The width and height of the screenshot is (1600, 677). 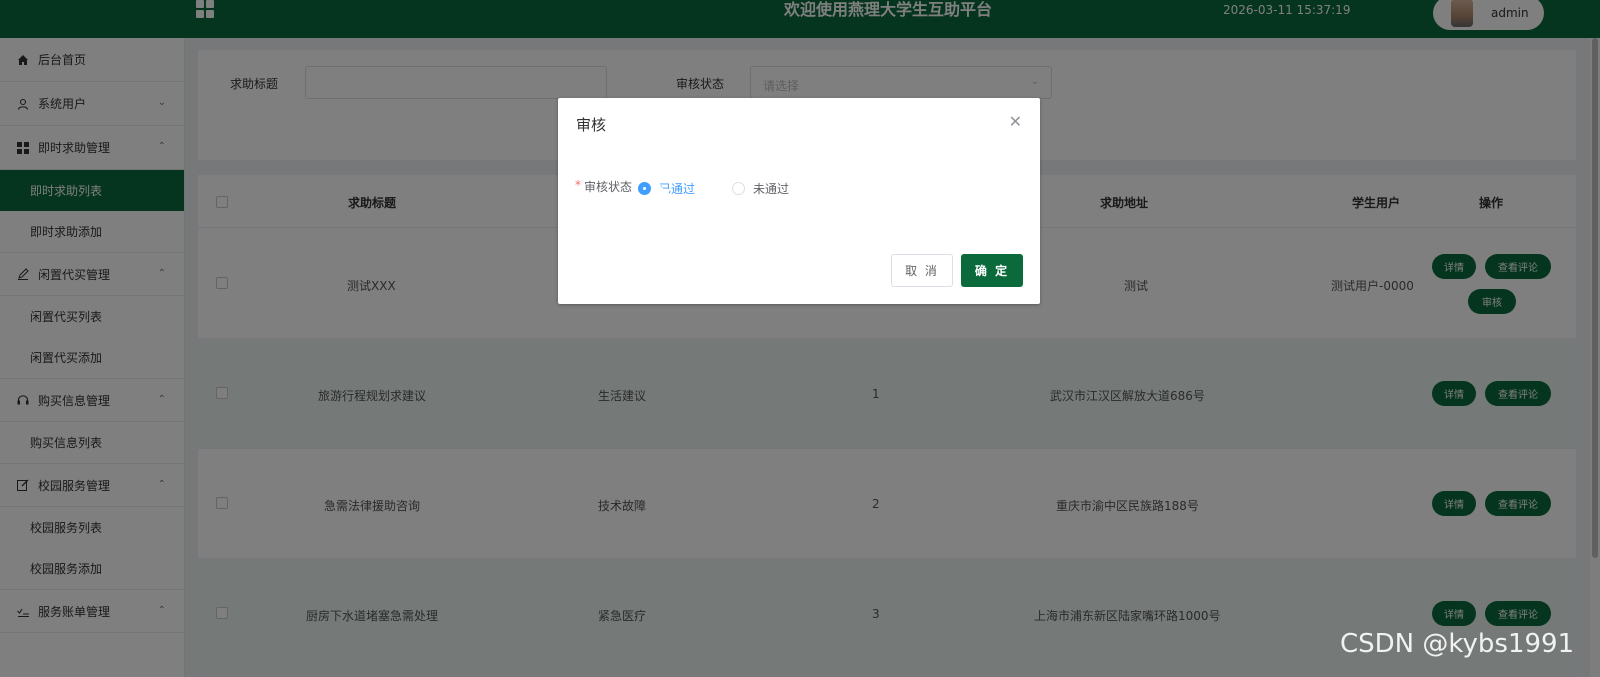 I want to click on dialog-title: 审核, so click(x=591, y=125).